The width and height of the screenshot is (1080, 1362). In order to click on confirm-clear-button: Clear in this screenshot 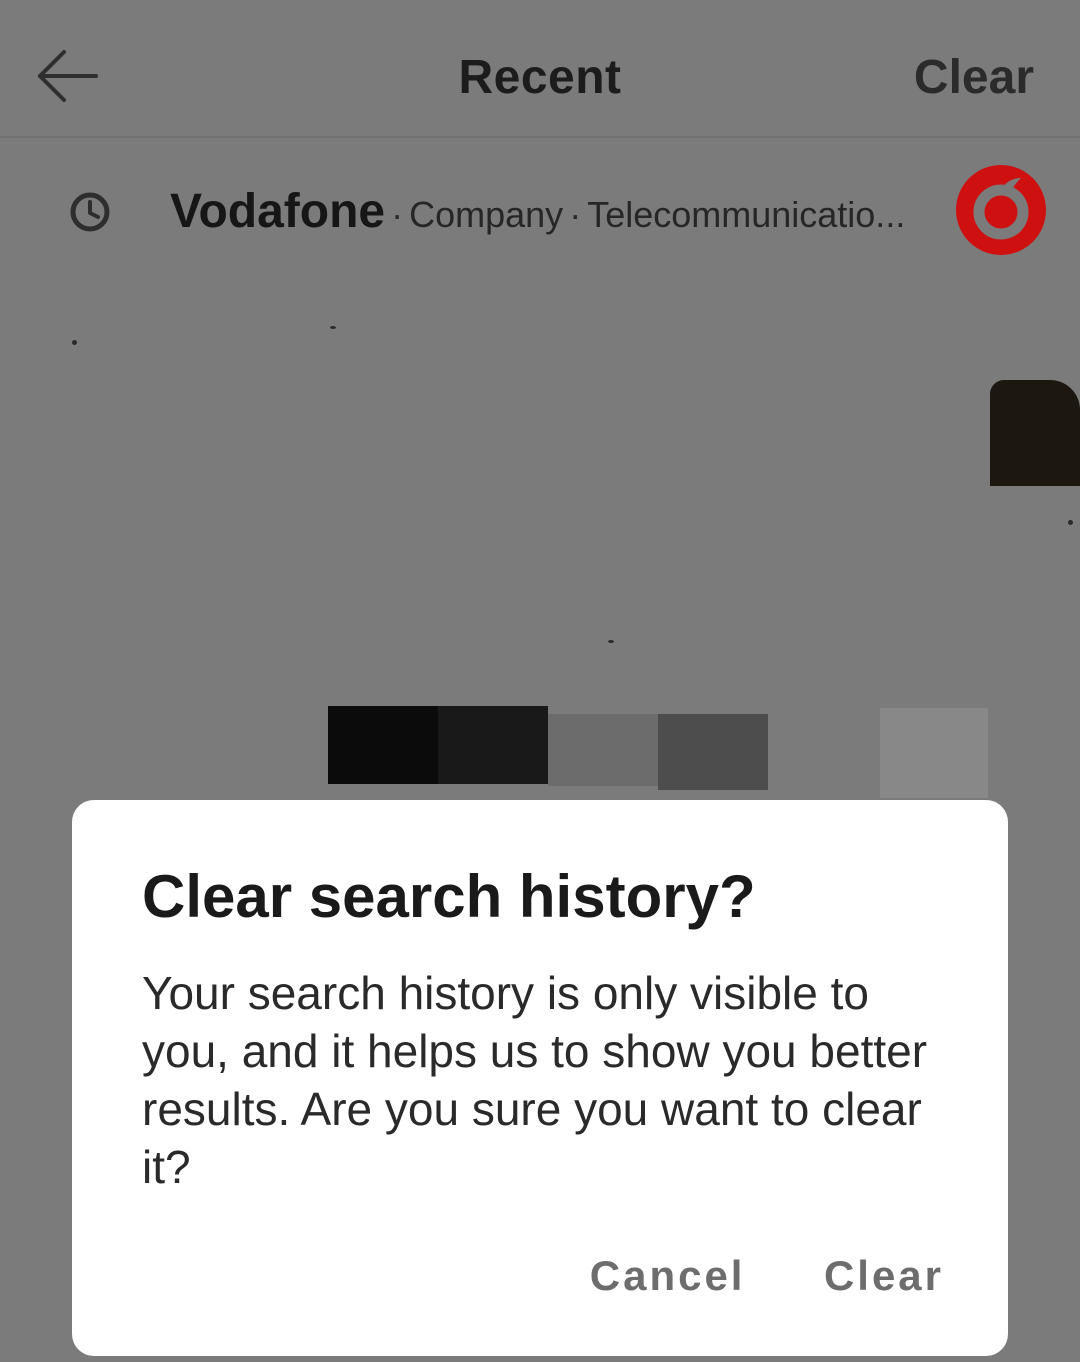, I will do `click(884, 1276)`.